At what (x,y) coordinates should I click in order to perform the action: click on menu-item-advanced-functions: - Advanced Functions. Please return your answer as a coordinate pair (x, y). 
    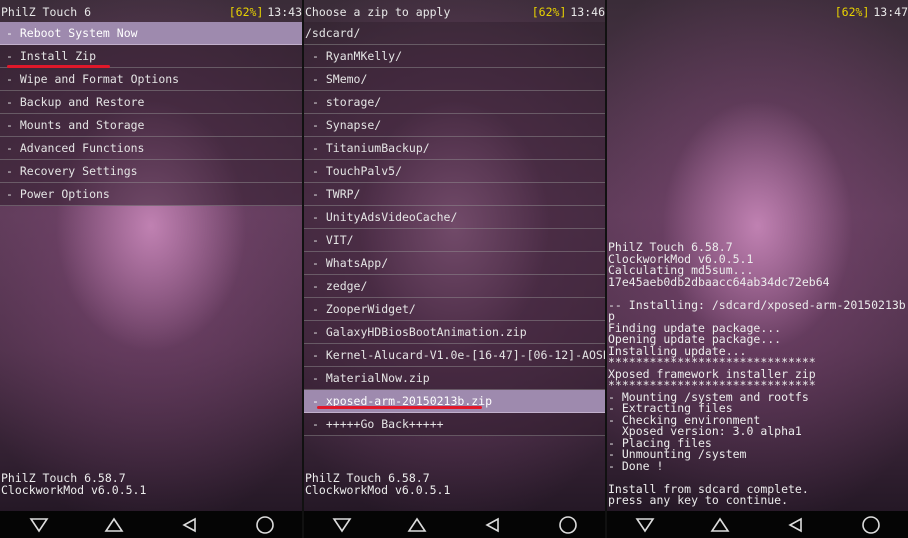
    Looking at the image, I should click on (151, 148).